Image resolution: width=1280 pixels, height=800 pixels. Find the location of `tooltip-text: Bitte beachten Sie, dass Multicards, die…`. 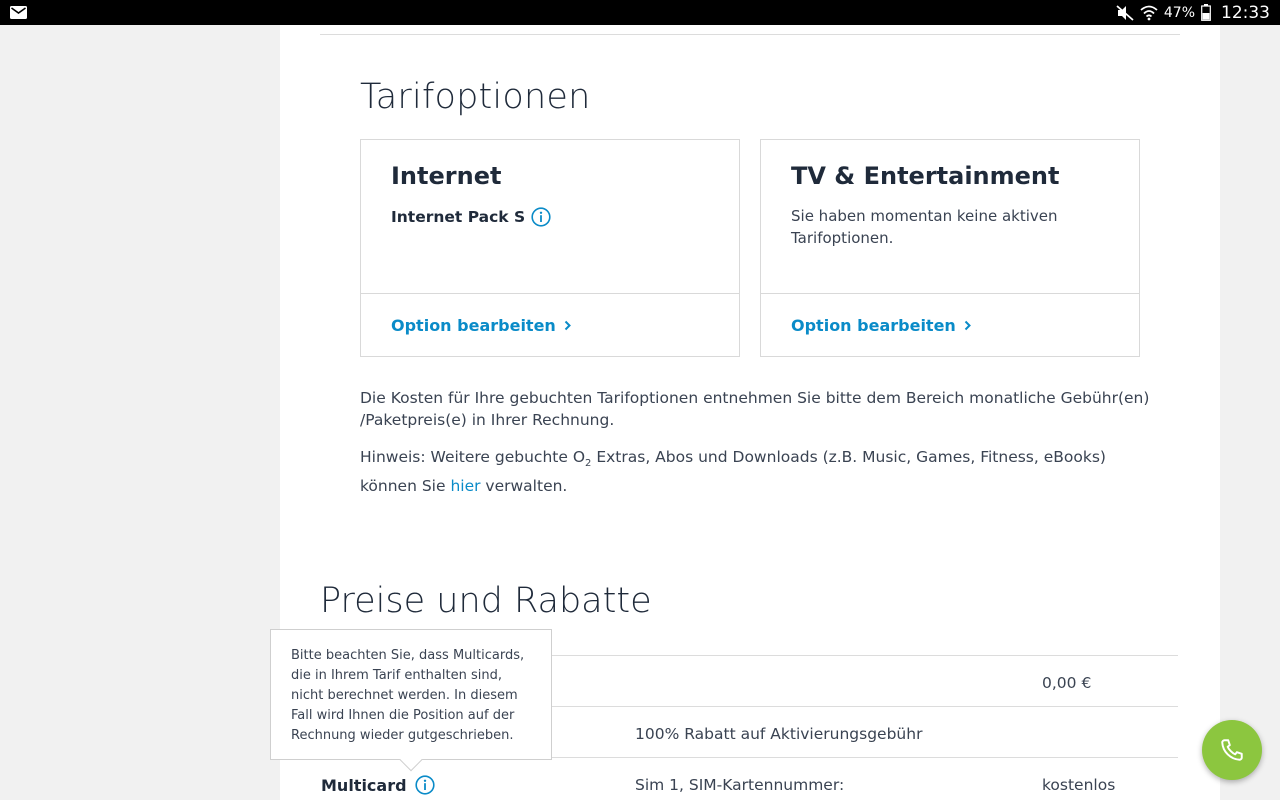

tooltip-text: Bitte beachten Sie, dass Multicards, die… is located at coordinates (408, 695).